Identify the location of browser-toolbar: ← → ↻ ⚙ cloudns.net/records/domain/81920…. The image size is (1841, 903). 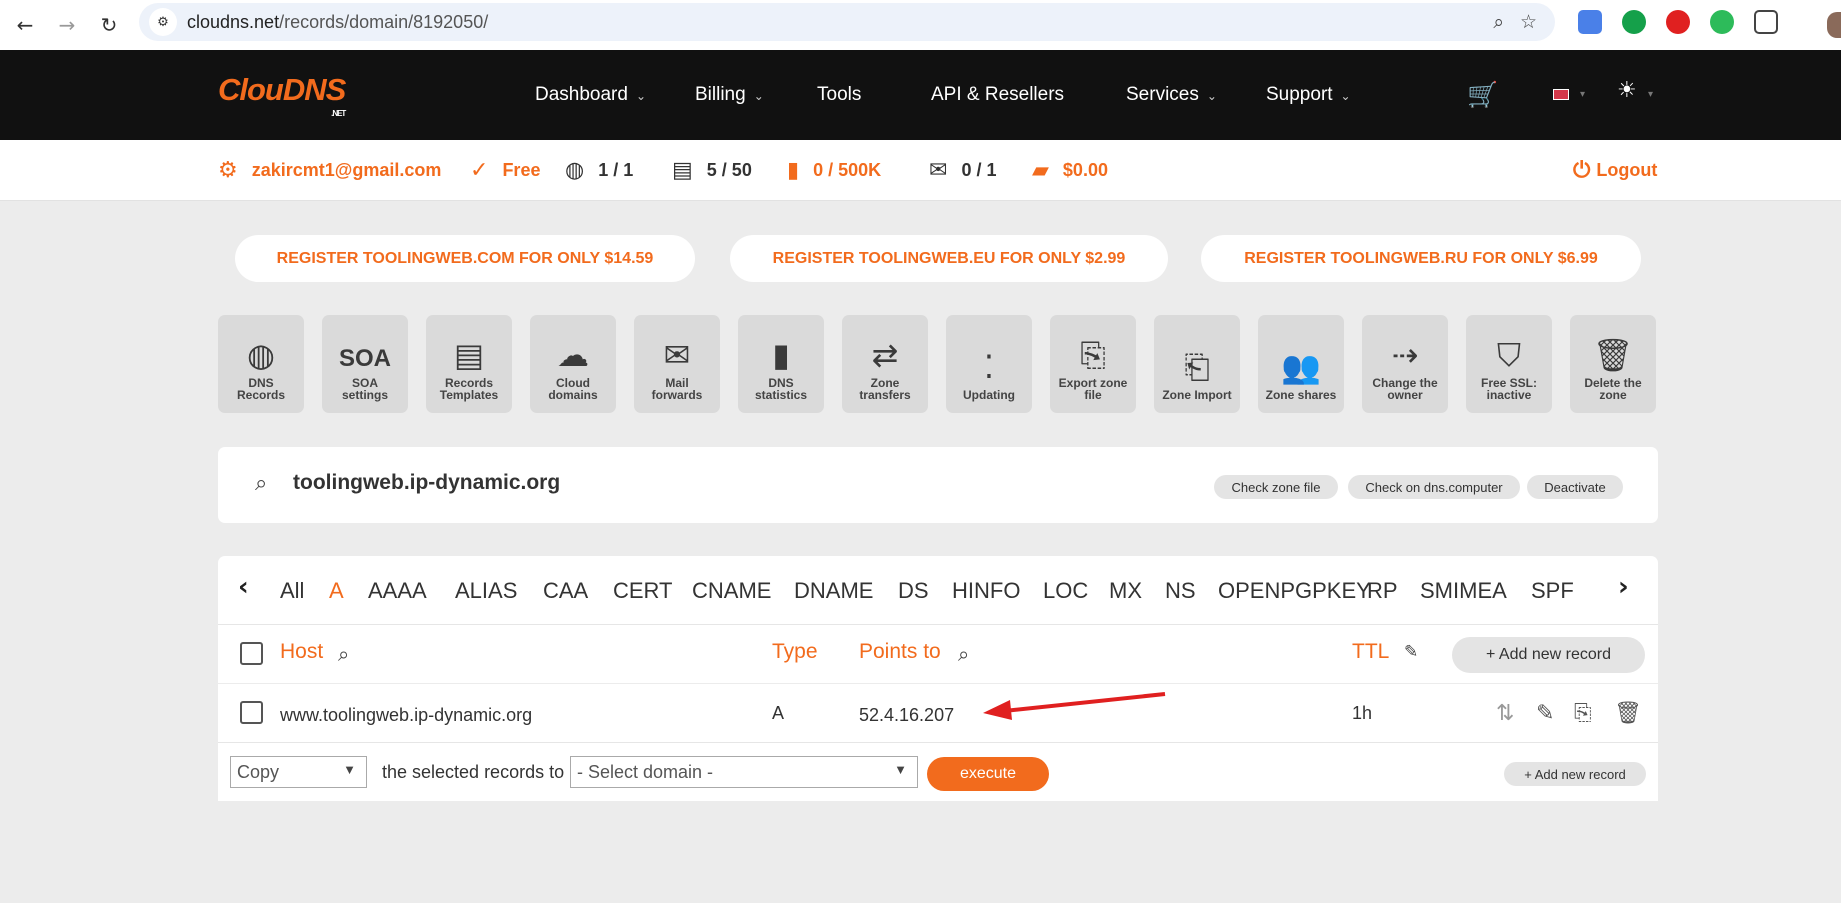
(920, 25).